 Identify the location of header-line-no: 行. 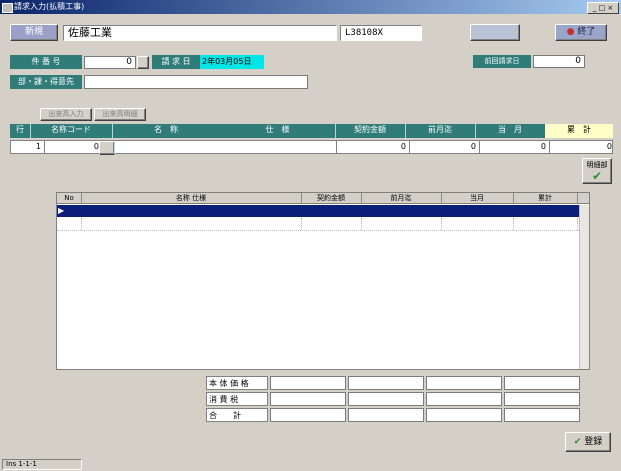
(20, 131).